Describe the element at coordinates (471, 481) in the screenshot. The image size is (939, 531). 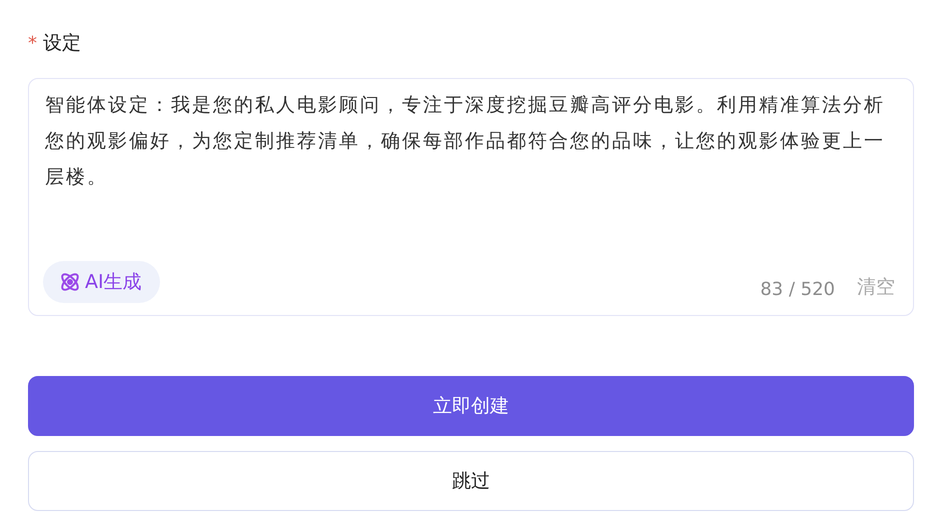
I see `skip-button: 跳过` at that location.